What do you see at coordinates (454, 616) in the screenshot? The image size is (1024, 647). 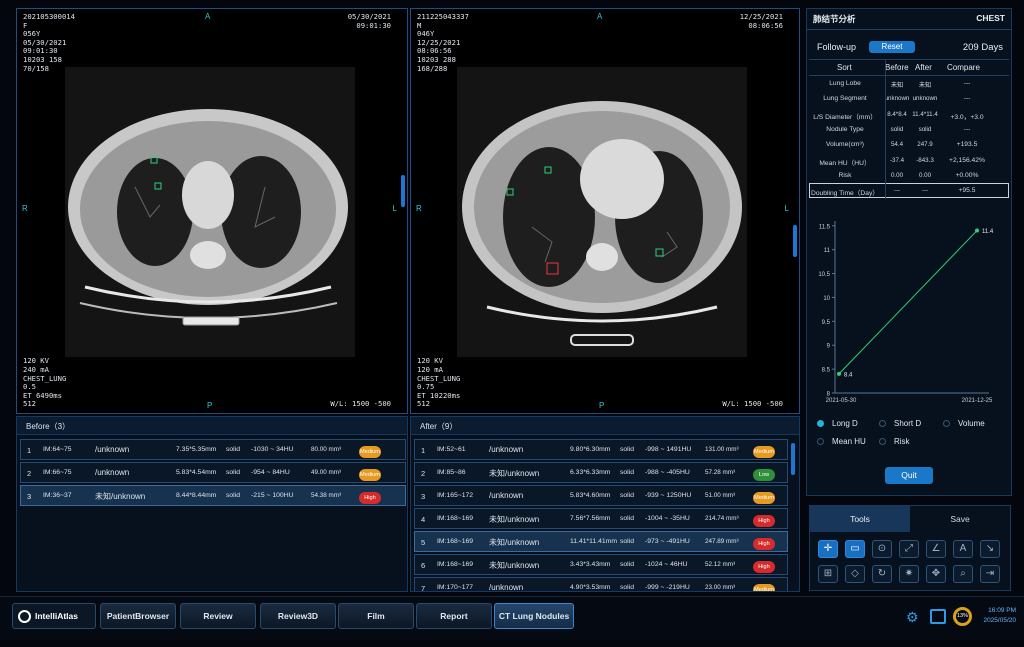 I see `tab-report: Report` at bounding box center [454, 616].